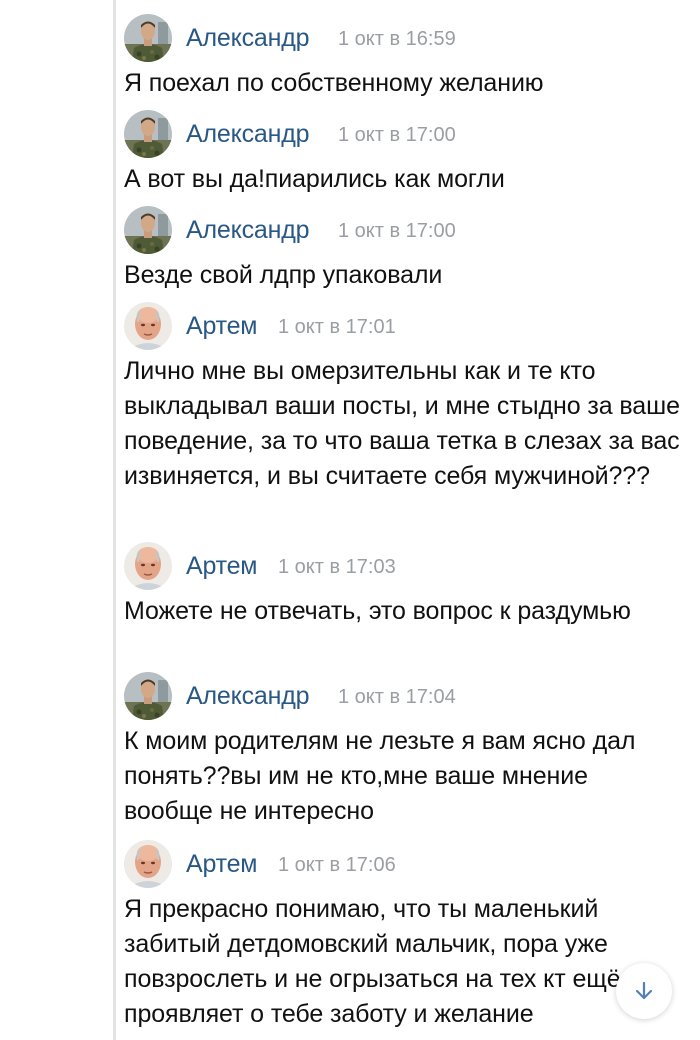  I want to click on message-header: Артем 1 окт в 17:06, so click(402, 864).